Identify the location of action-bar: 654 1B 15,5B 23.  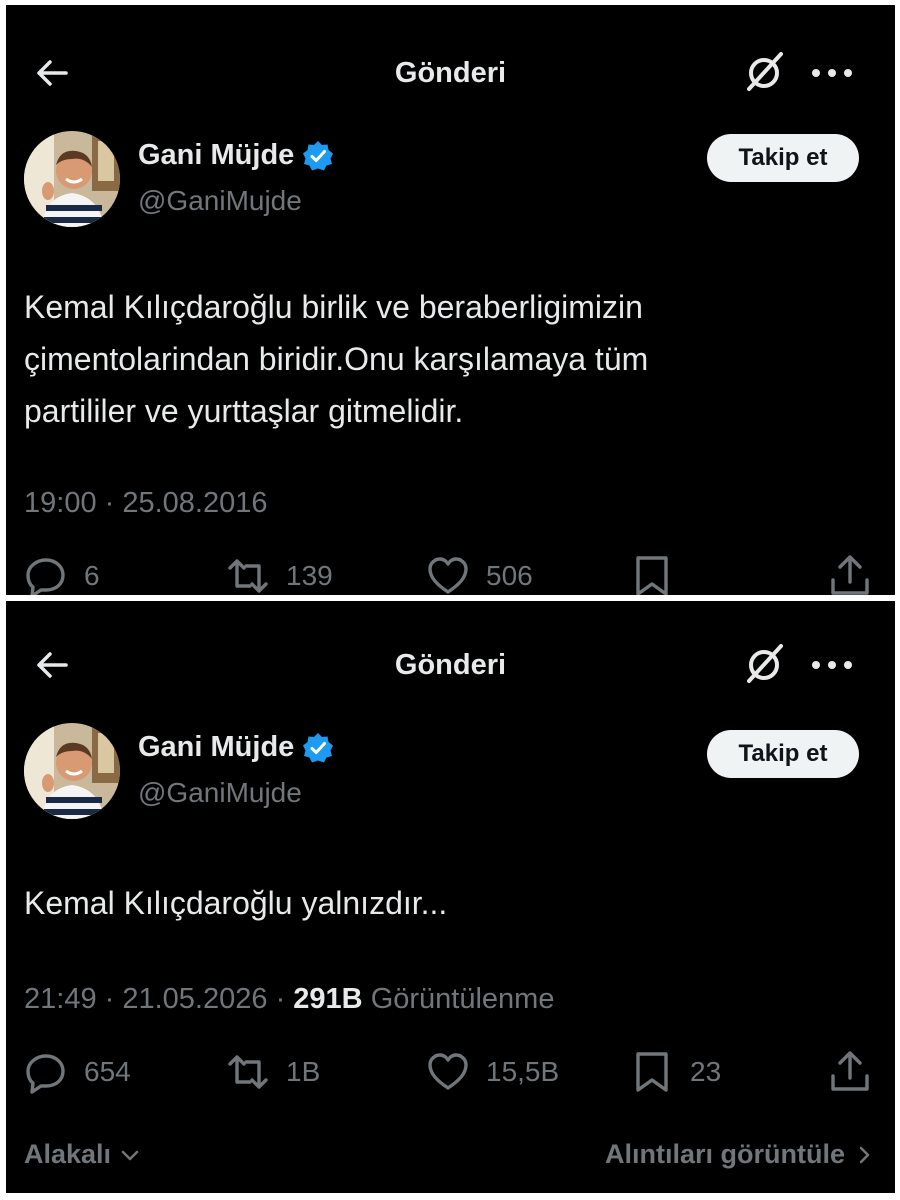
(450, 1072).